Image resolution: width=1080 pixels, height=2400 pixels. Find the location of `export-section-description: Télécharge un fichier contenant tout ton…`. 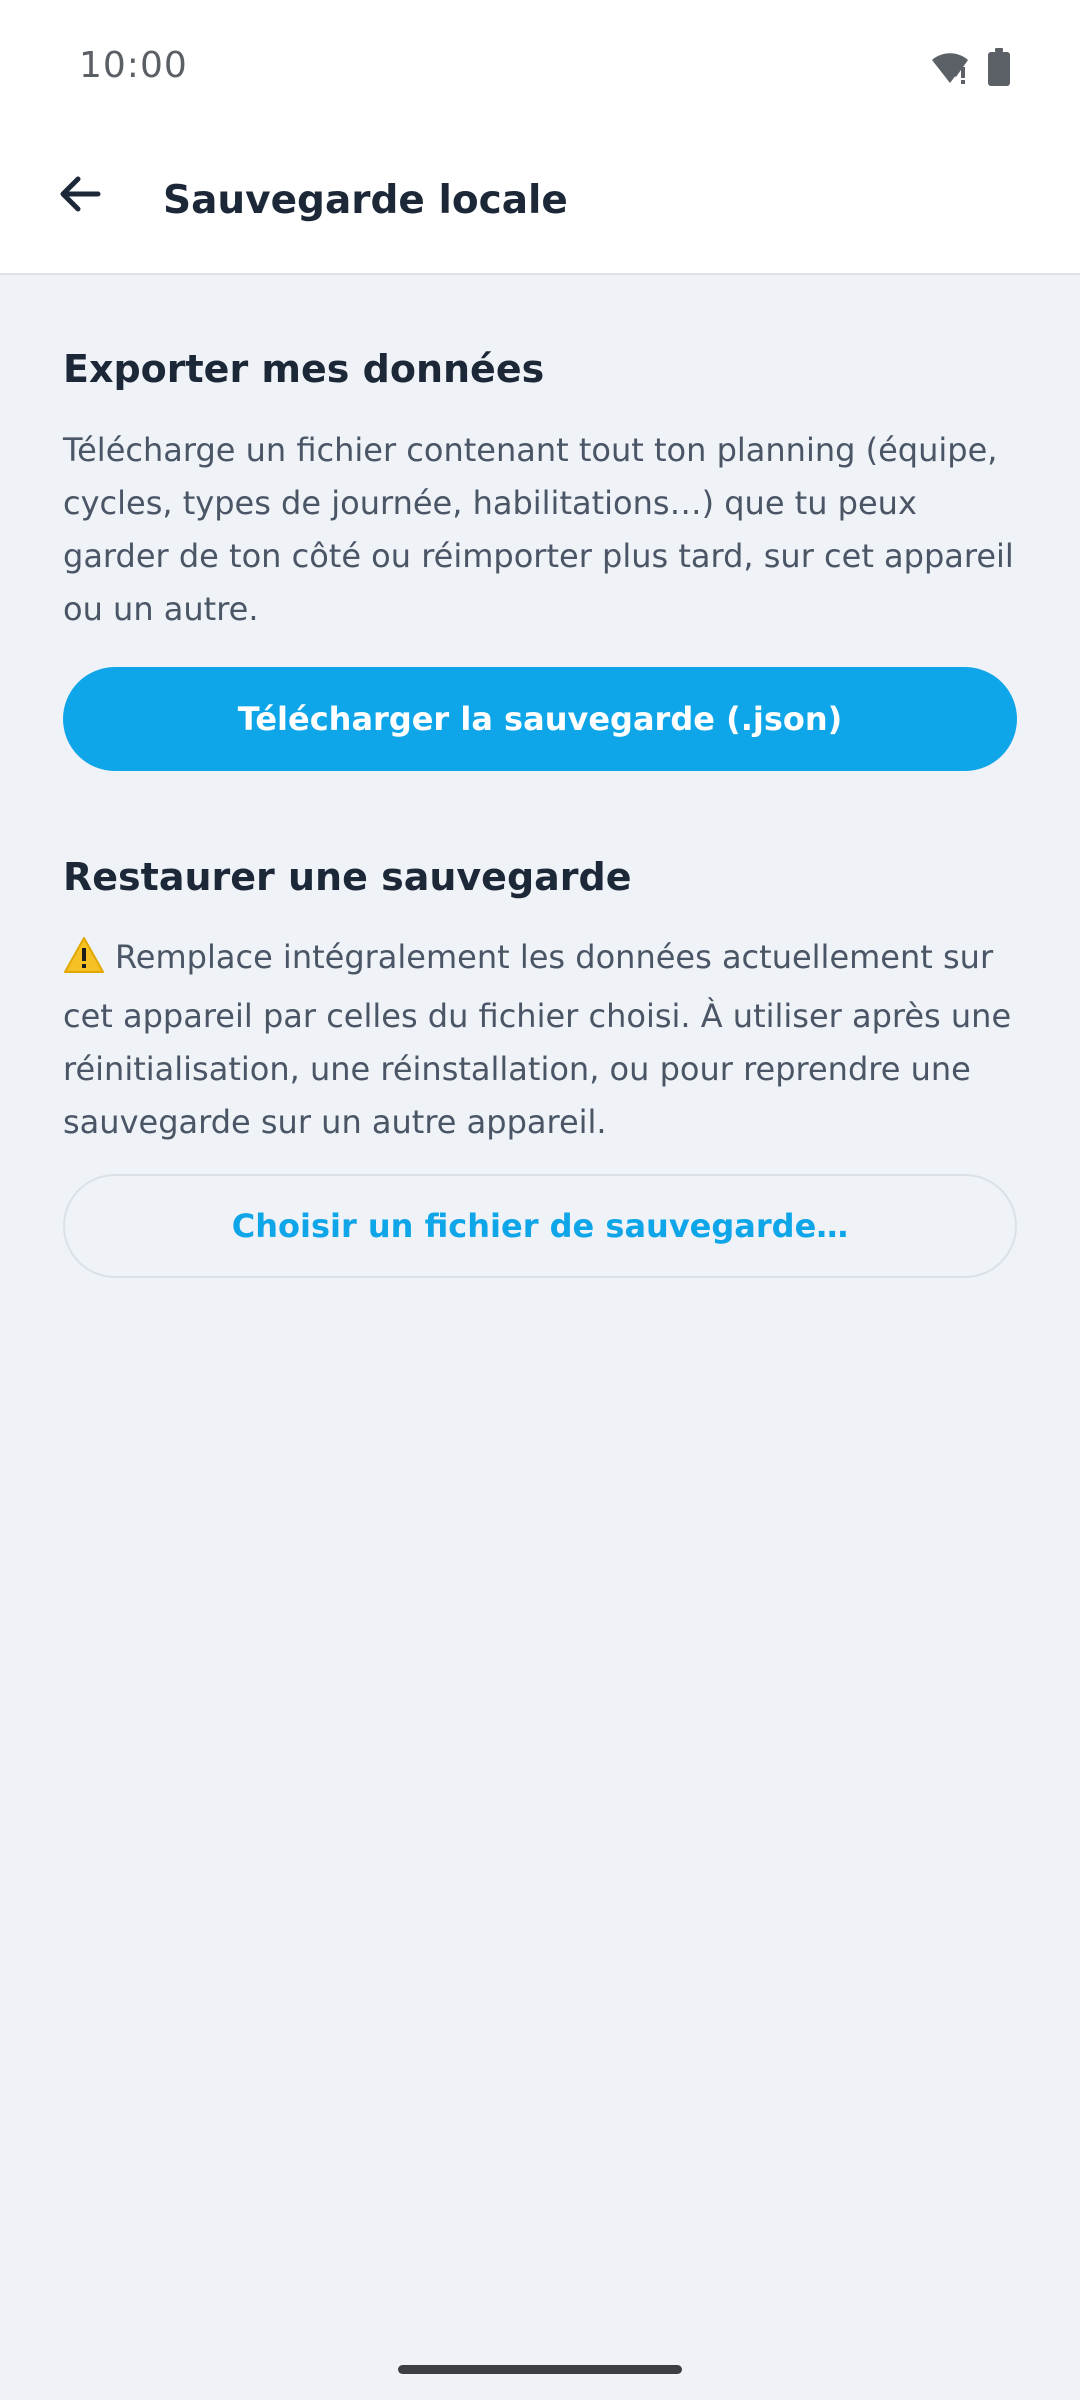

export-section-description: Télécharge un fichier contenant tout ton… is located at coordinates (538, 529).